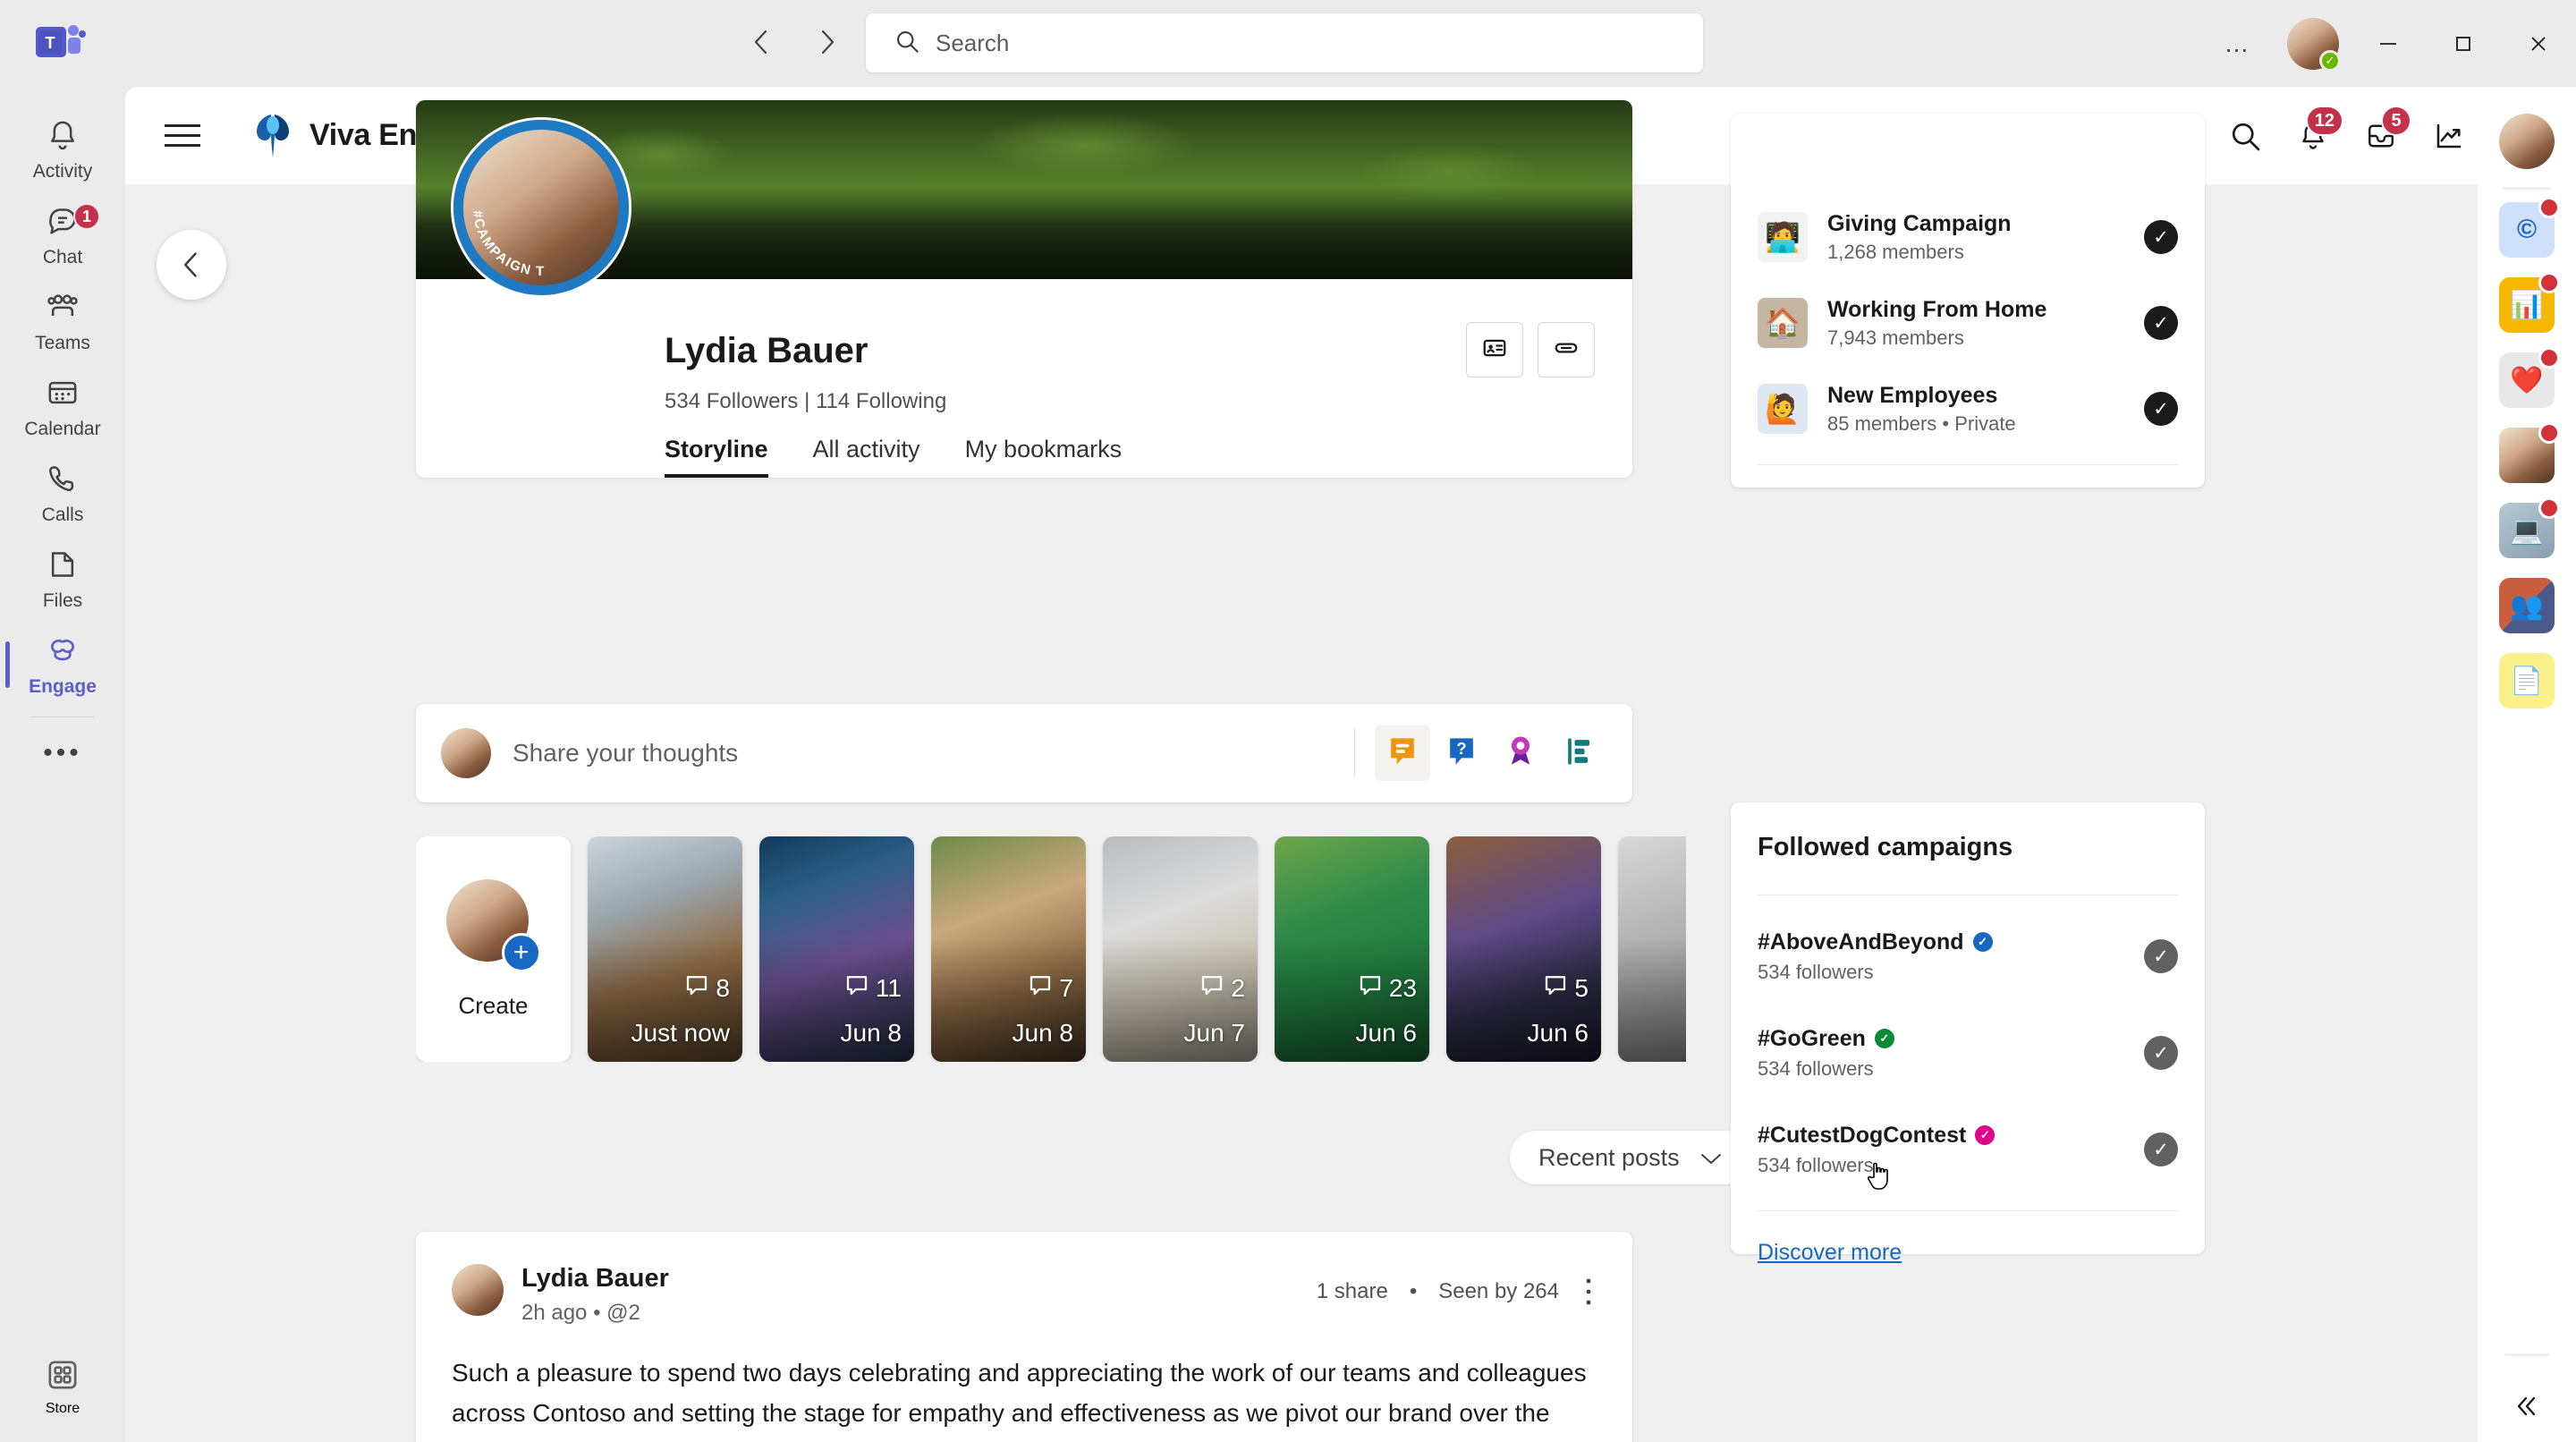 The width and height of the screenshot is (2576, 1442). I want to click on collapse-right-strip-button, so click(2527, 1406).